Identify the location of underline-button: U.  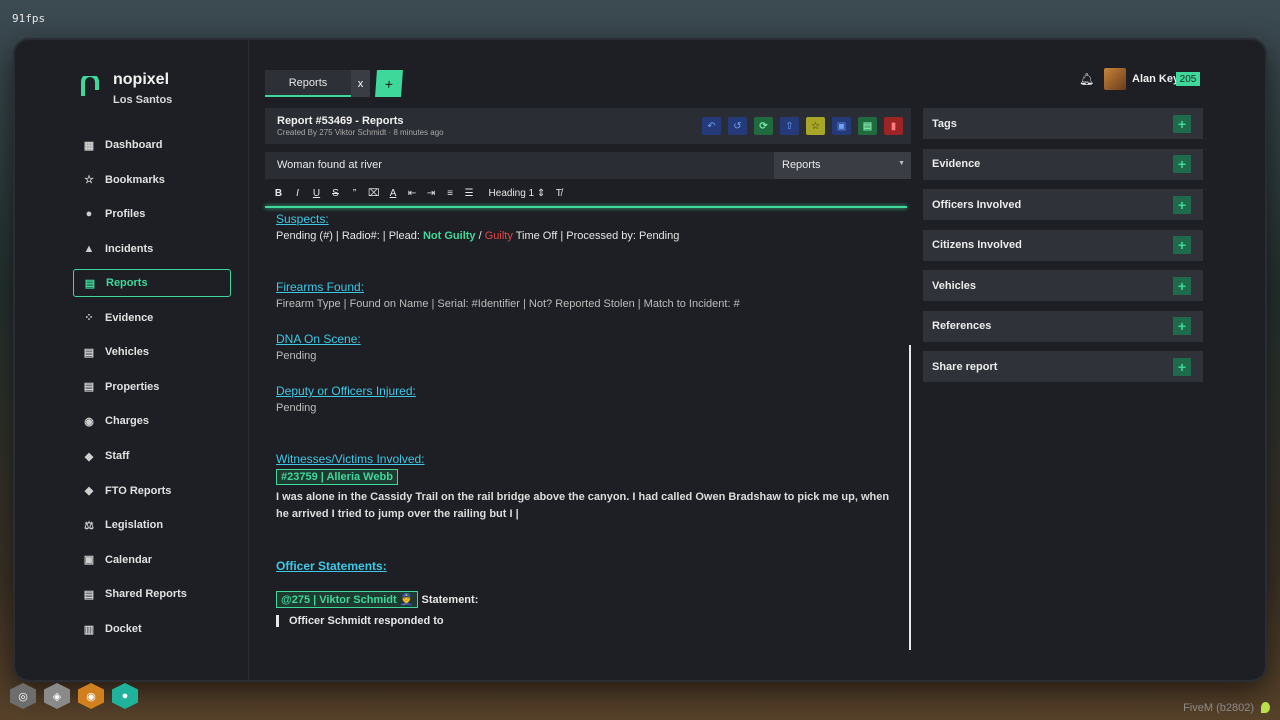
(316, 193).